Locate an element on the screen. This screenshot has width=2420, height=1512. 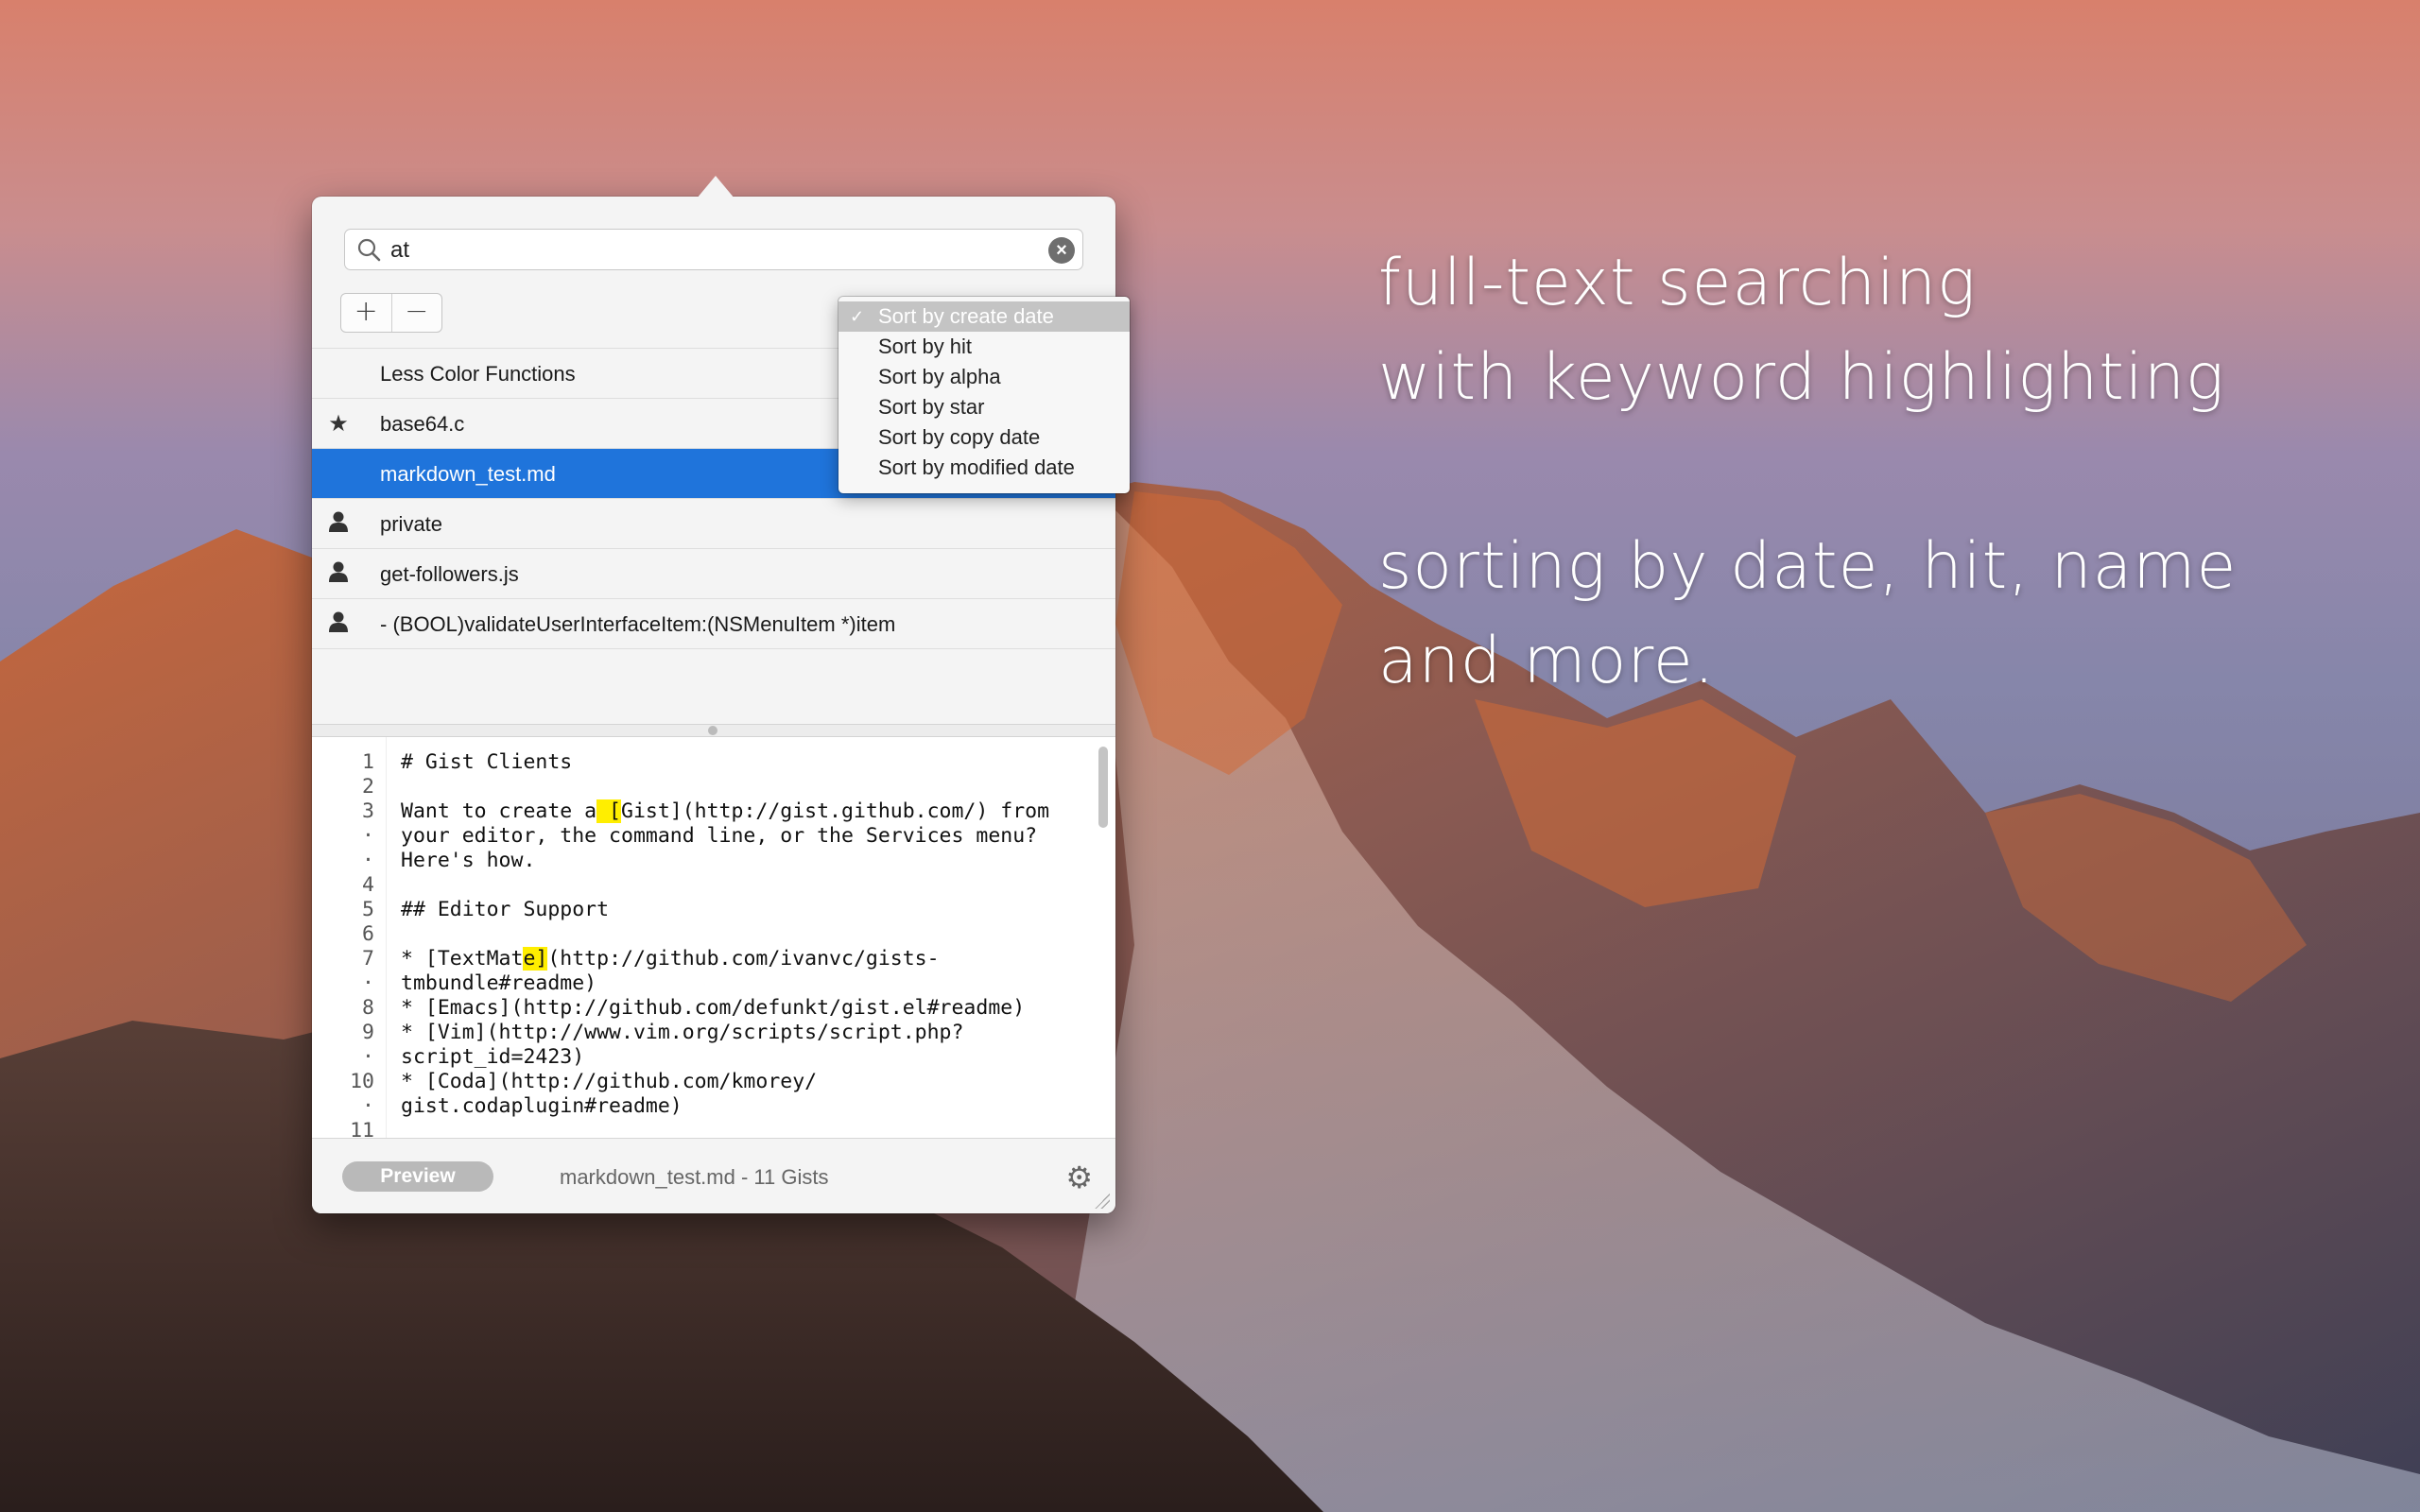
promo-text-sorting: sorting by date, hit, name and more. is located at coordinates (1808, 613).